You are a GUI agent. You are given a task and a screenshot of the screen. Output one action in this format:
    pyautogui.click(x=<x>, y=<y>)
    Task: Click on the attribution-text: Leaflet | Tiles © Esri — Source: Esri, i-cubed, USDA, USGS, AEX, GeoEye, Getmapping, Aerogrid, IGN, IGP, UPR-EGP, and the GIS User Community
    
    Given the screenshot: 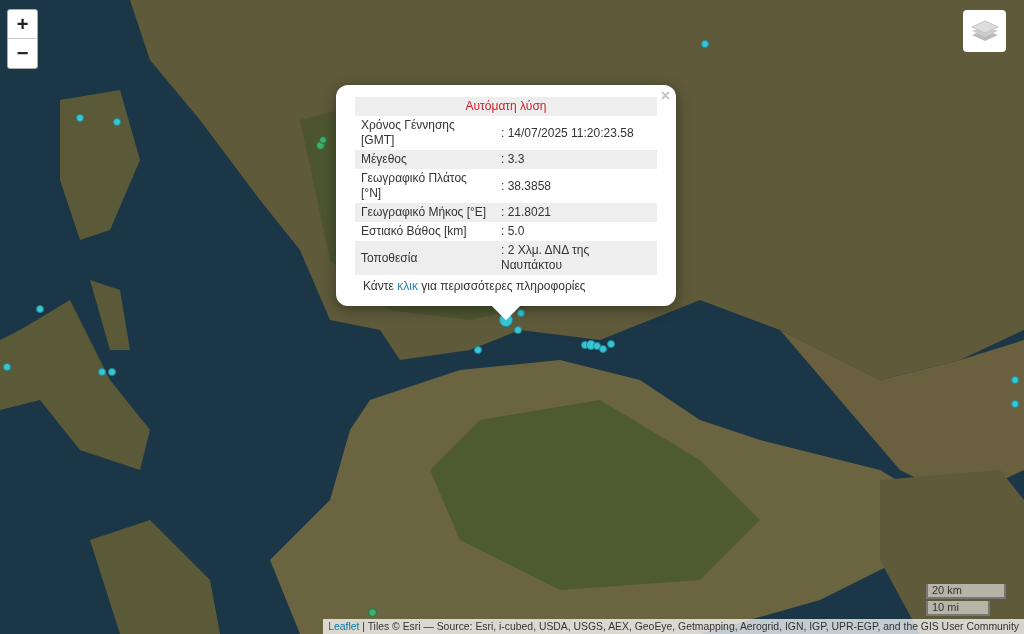 What is the action you would take?
    pyautogui.click(x=673, y=626)
    